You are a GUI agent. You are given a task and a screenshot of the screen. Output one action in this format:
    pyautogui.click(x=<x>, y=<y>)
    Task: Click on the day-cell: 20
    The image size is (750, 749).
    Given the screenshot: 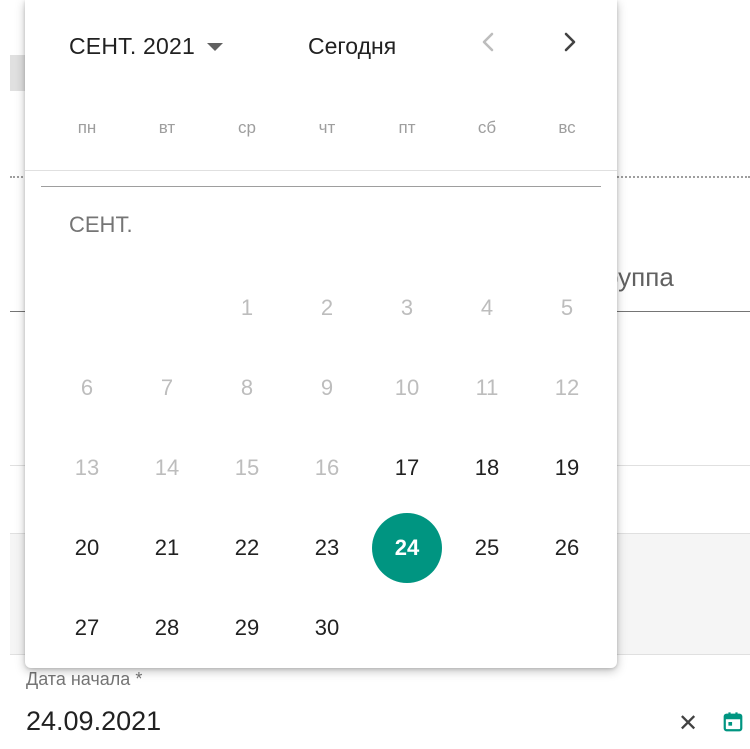 What is the action you would take?
    pyautogui.click(x=87, y=548)
    